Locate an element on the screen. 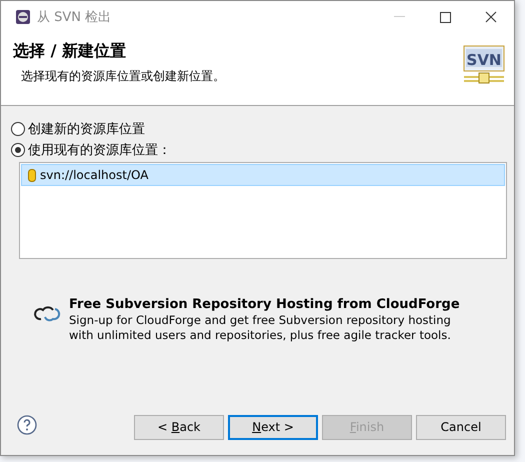  dialog-button: Cancel is located at coordinates (461, 427).